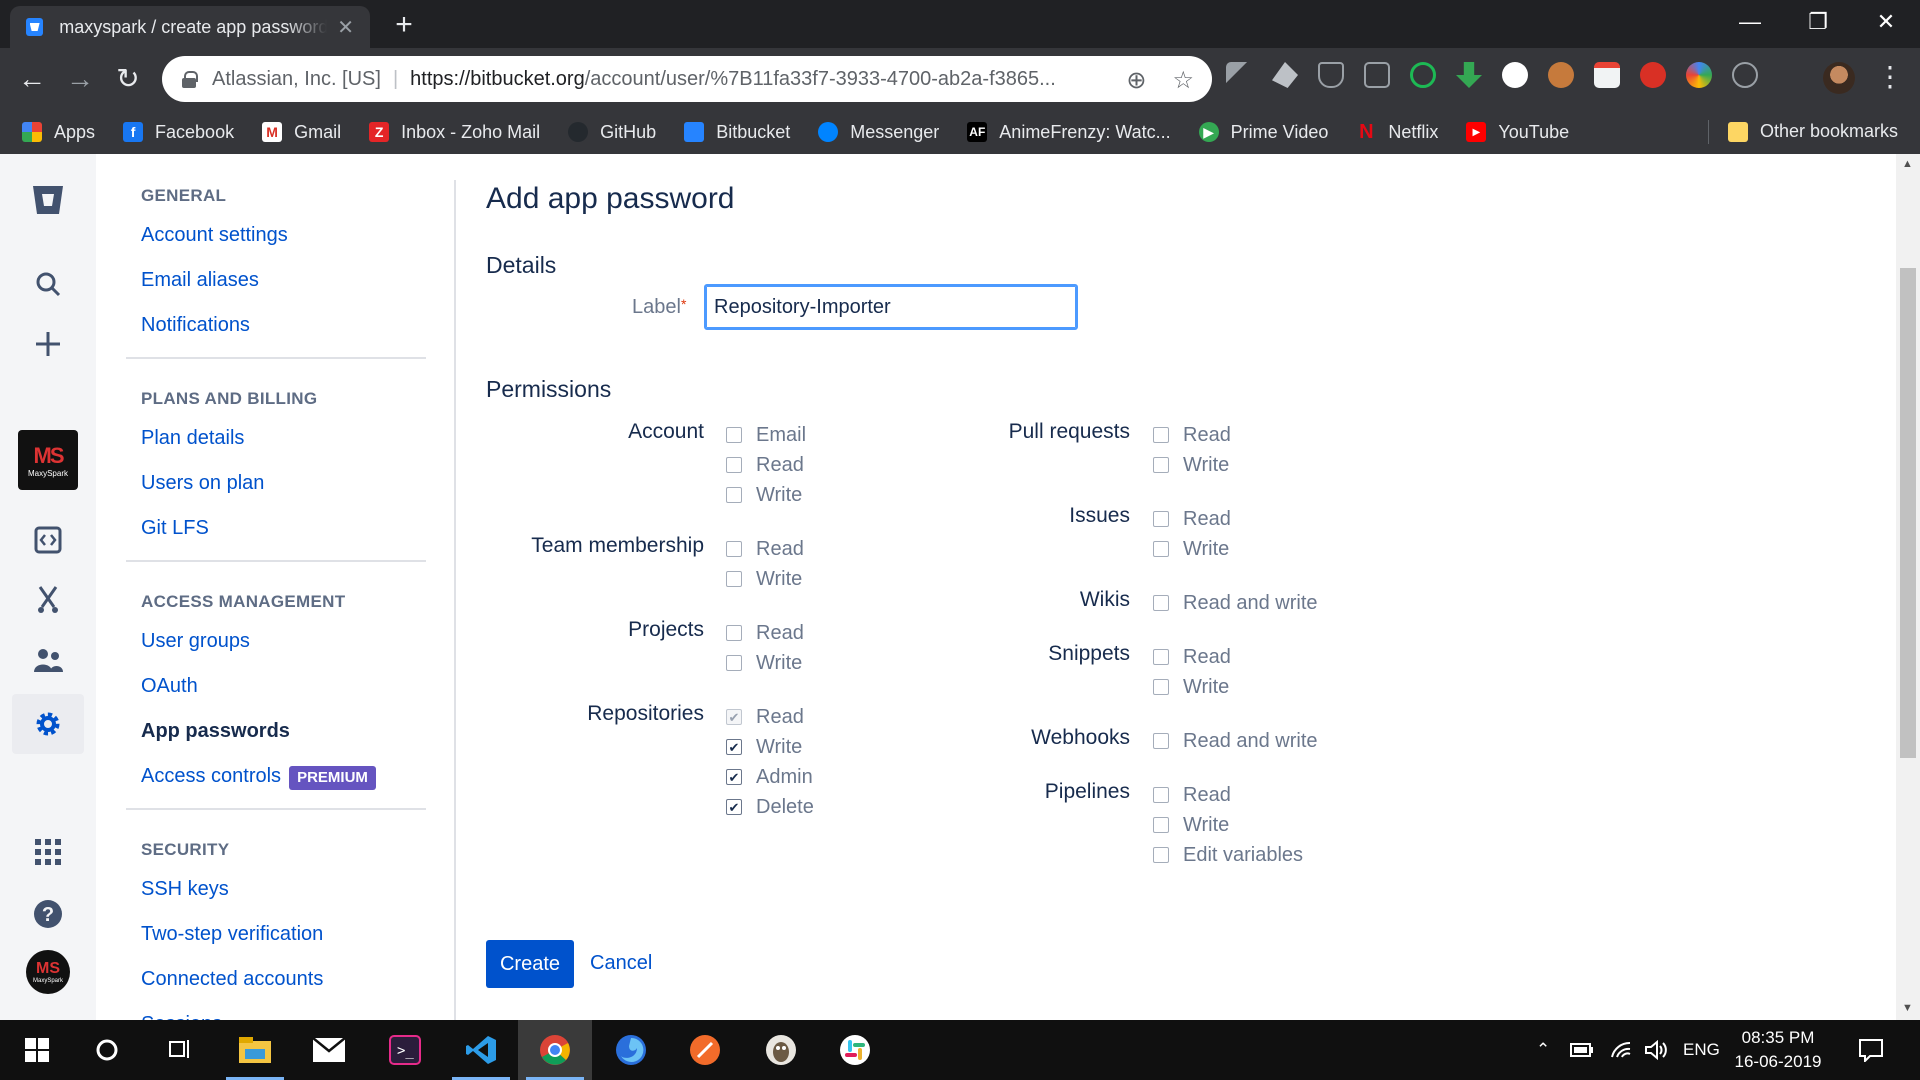 This screenshot has height=1080, width=1920. Describe the element at coordinates (1469, 75) in the screenshot. I see `download-extension-icon` at that location.